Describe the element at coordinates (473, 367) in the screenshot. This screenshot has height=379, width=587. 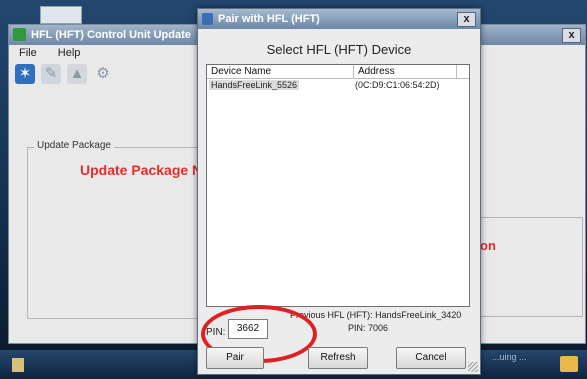
I see `resize-grip` at that location.